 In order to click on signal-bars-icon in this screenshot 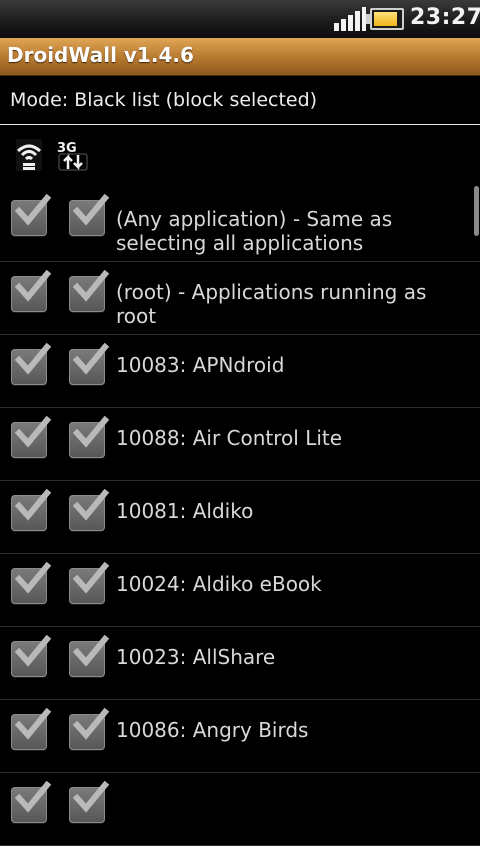, I will do `click(350, 19)`.